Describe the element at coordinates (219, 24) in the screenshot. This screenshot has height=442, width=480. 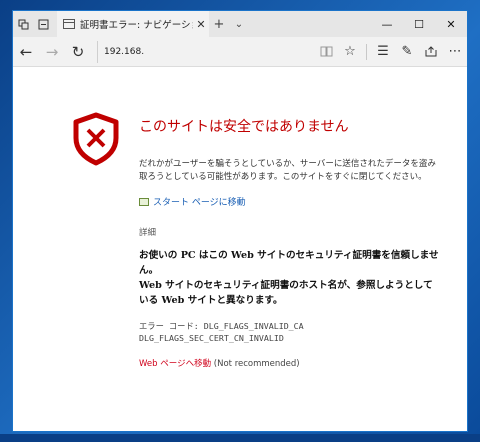
I see `new-tab-icon: +` at that location.